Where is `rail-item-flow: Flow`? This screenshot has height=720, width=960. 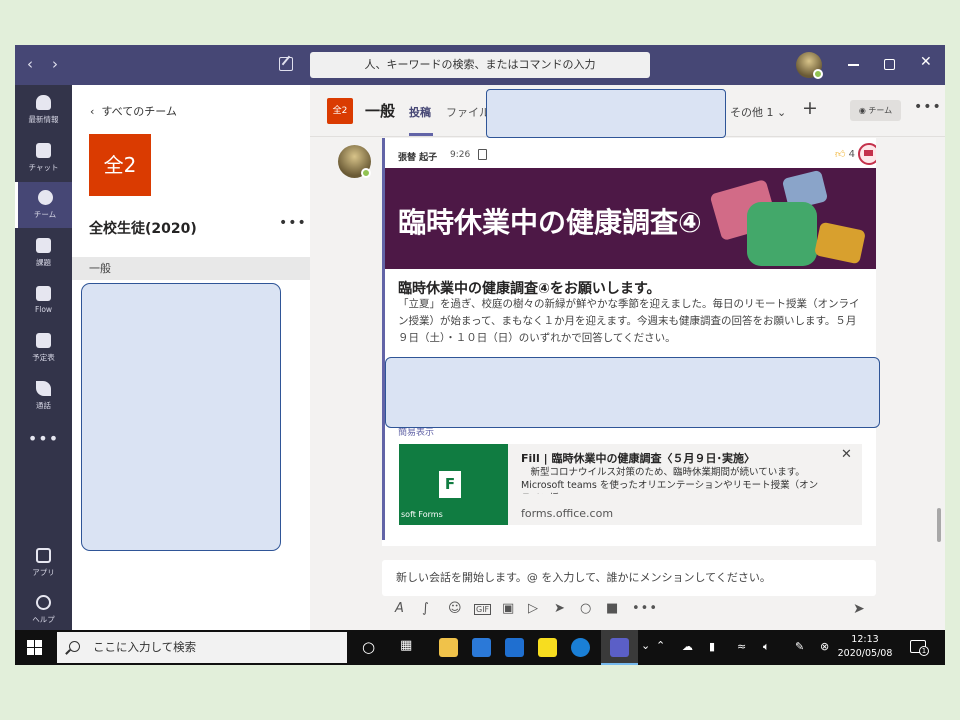 rail-item-flow: Flow is located at coordinates (43, 301).